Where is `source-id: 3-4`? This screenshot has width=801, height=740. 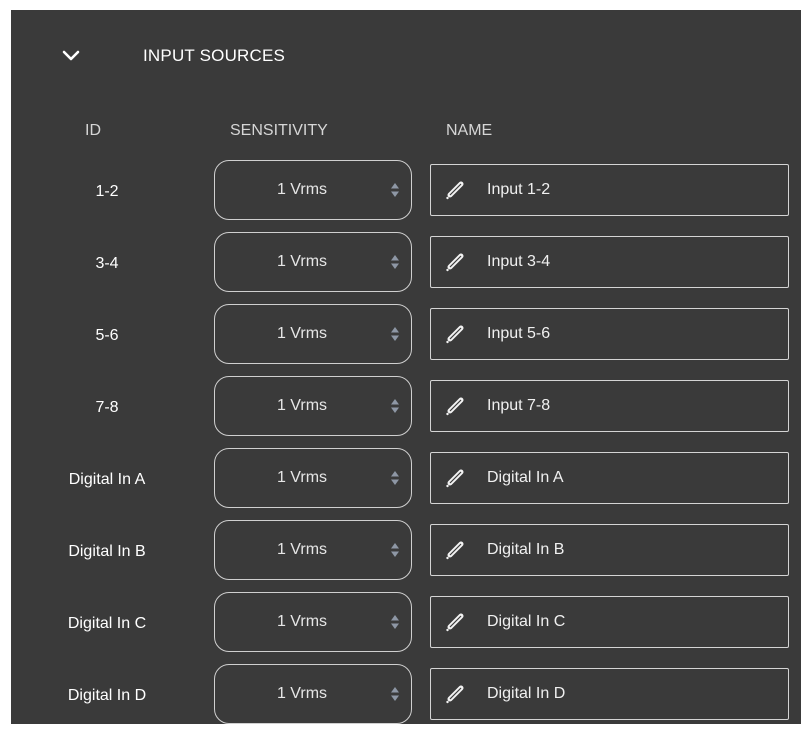
source-id: 3-4 is located at coordinates (107, 263).